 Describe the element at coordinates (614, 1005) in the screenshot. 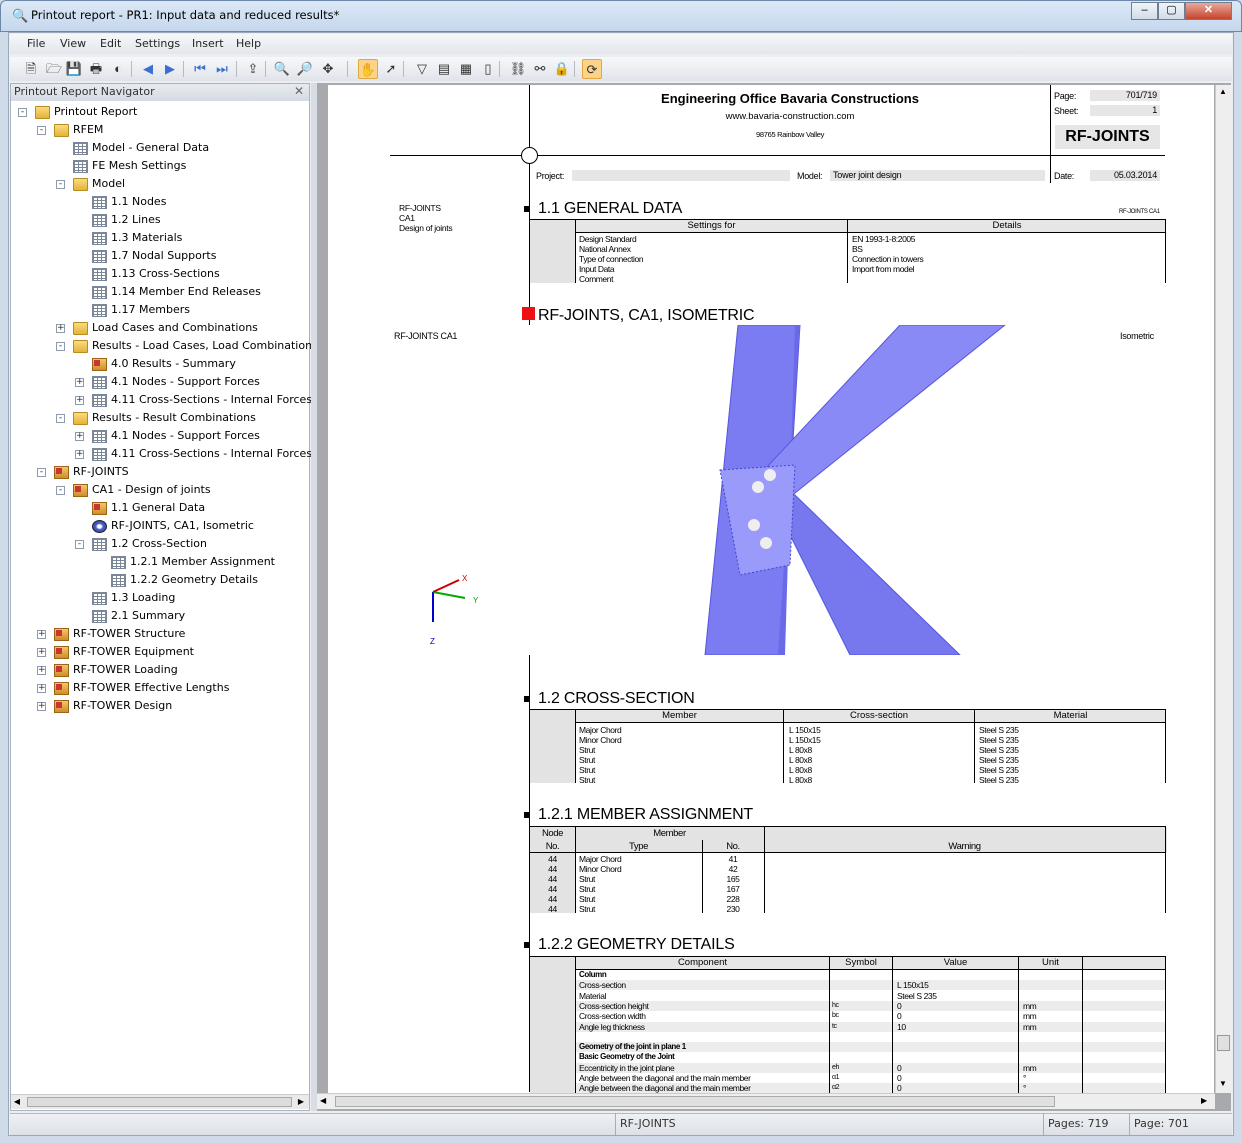

I see `table-cell: Cross-section height` at that location.